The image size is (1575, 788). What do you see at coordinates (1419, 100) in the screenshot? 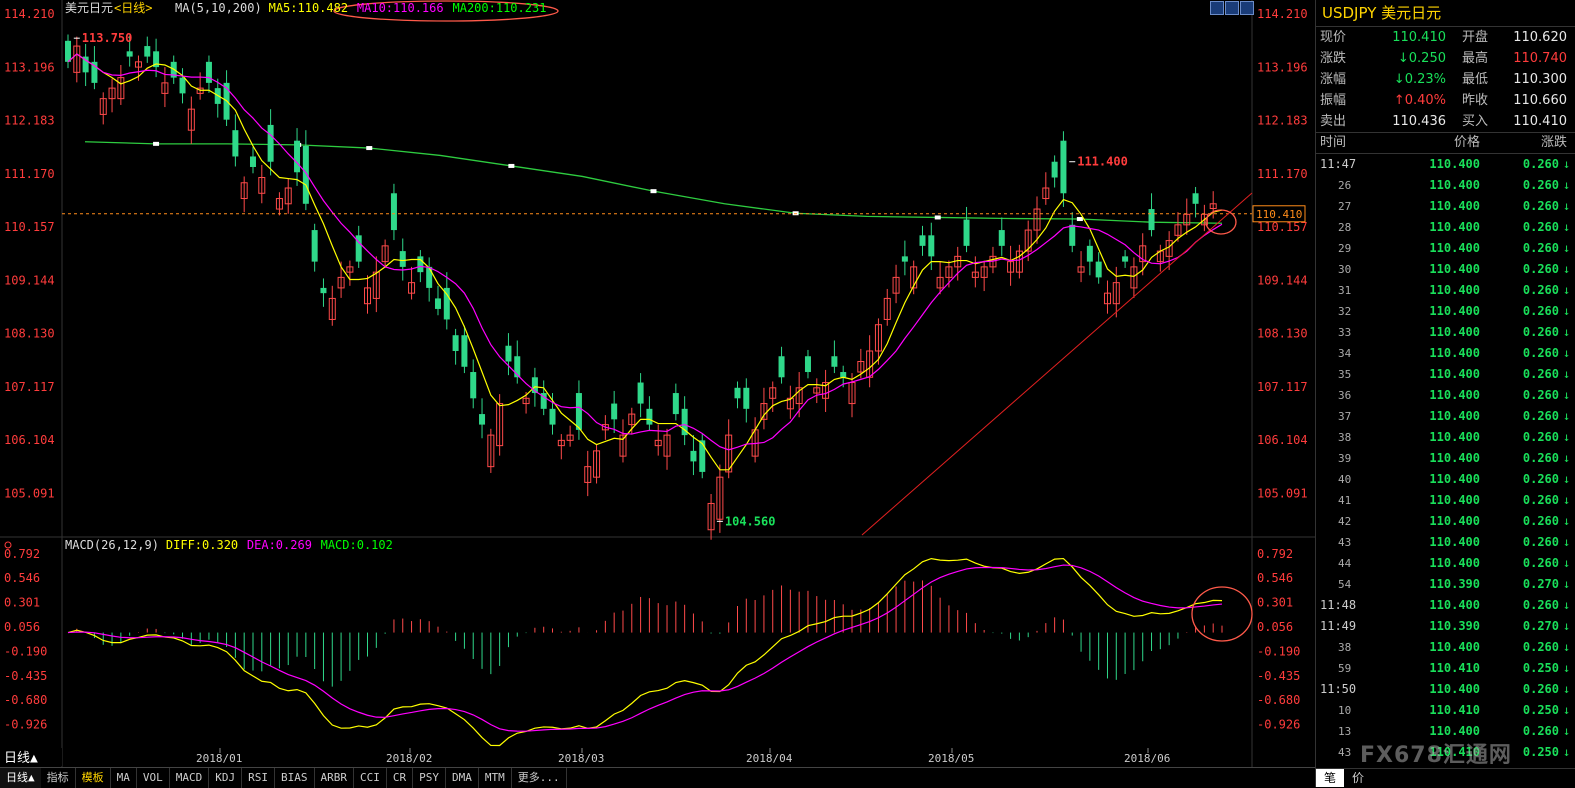
I see `quote-cell: ↑0.40%` at bounding box center [1419, 100].